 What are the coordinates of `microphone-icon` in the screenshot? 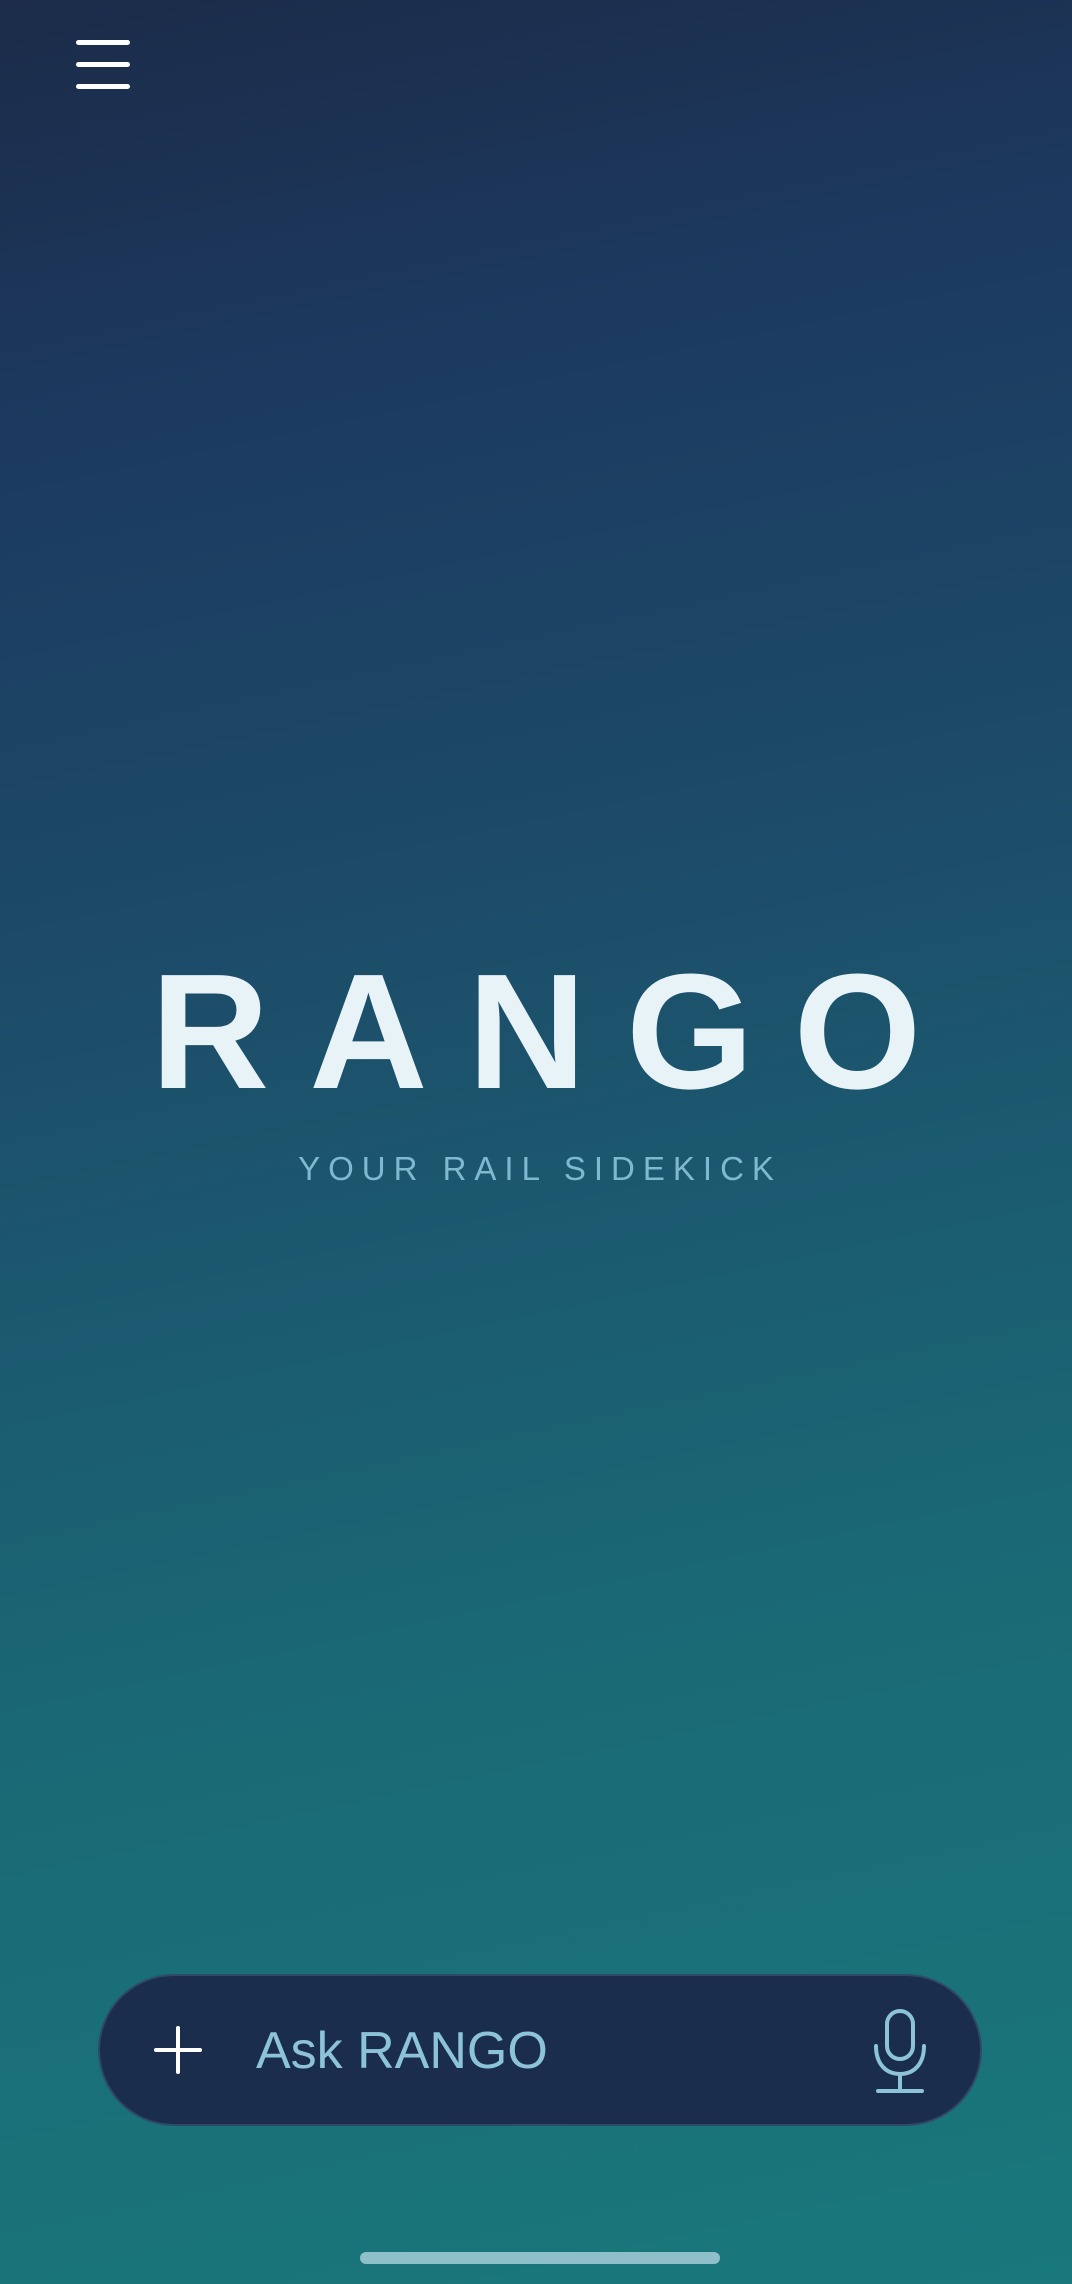 It's located at (900, 2051).